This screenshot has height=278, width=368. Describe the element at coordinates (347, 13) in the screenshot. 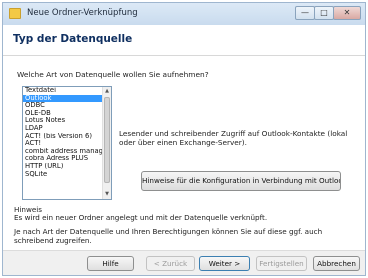

I see `close-button: ✕` at that location.